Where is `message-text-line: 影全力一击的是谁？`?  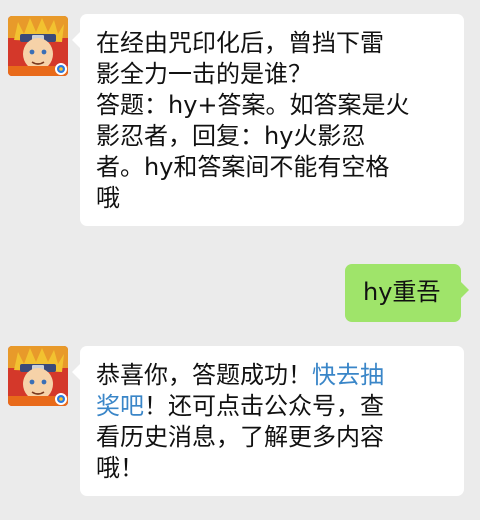 message-text-line: 影全力一击的是谁？ is located at coordinates (204, 74).